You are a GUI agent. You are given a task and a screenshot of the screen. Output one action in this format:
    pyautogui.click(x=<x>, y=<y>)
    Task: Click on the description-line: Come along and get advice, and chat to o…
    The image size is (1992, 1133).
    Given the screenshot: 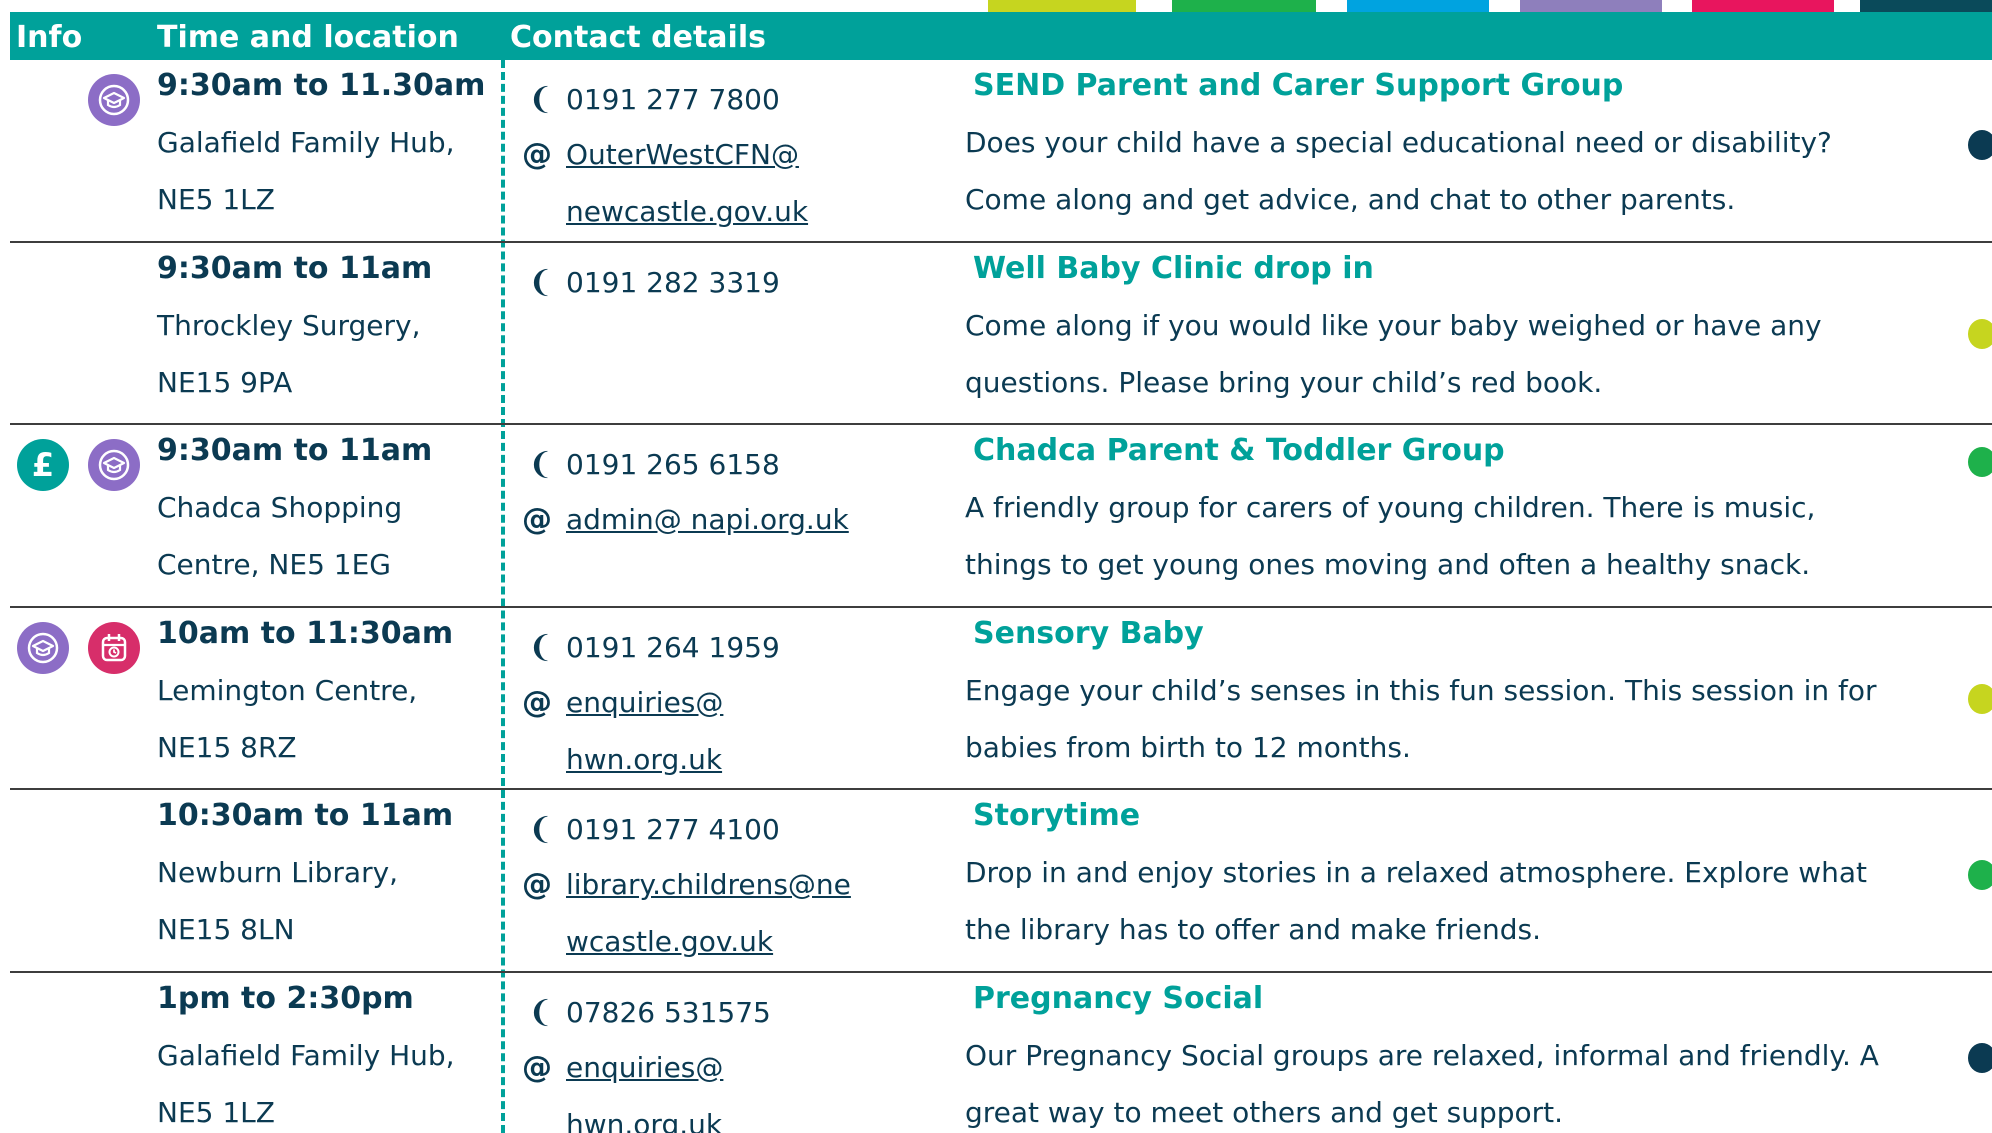 What is the action you would take?
    pyautogui.click(x=1350, y=199)
    